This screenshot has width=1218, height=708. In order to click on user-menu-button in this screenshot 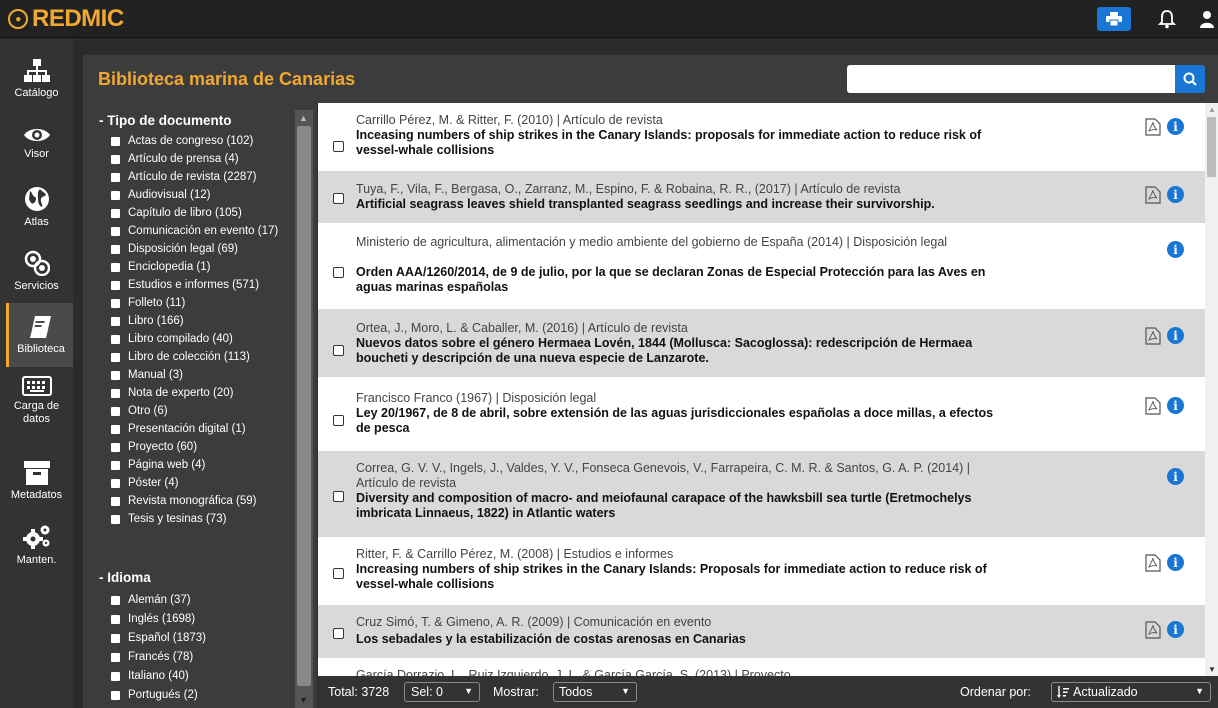, I will do `click(1207, 19)`.